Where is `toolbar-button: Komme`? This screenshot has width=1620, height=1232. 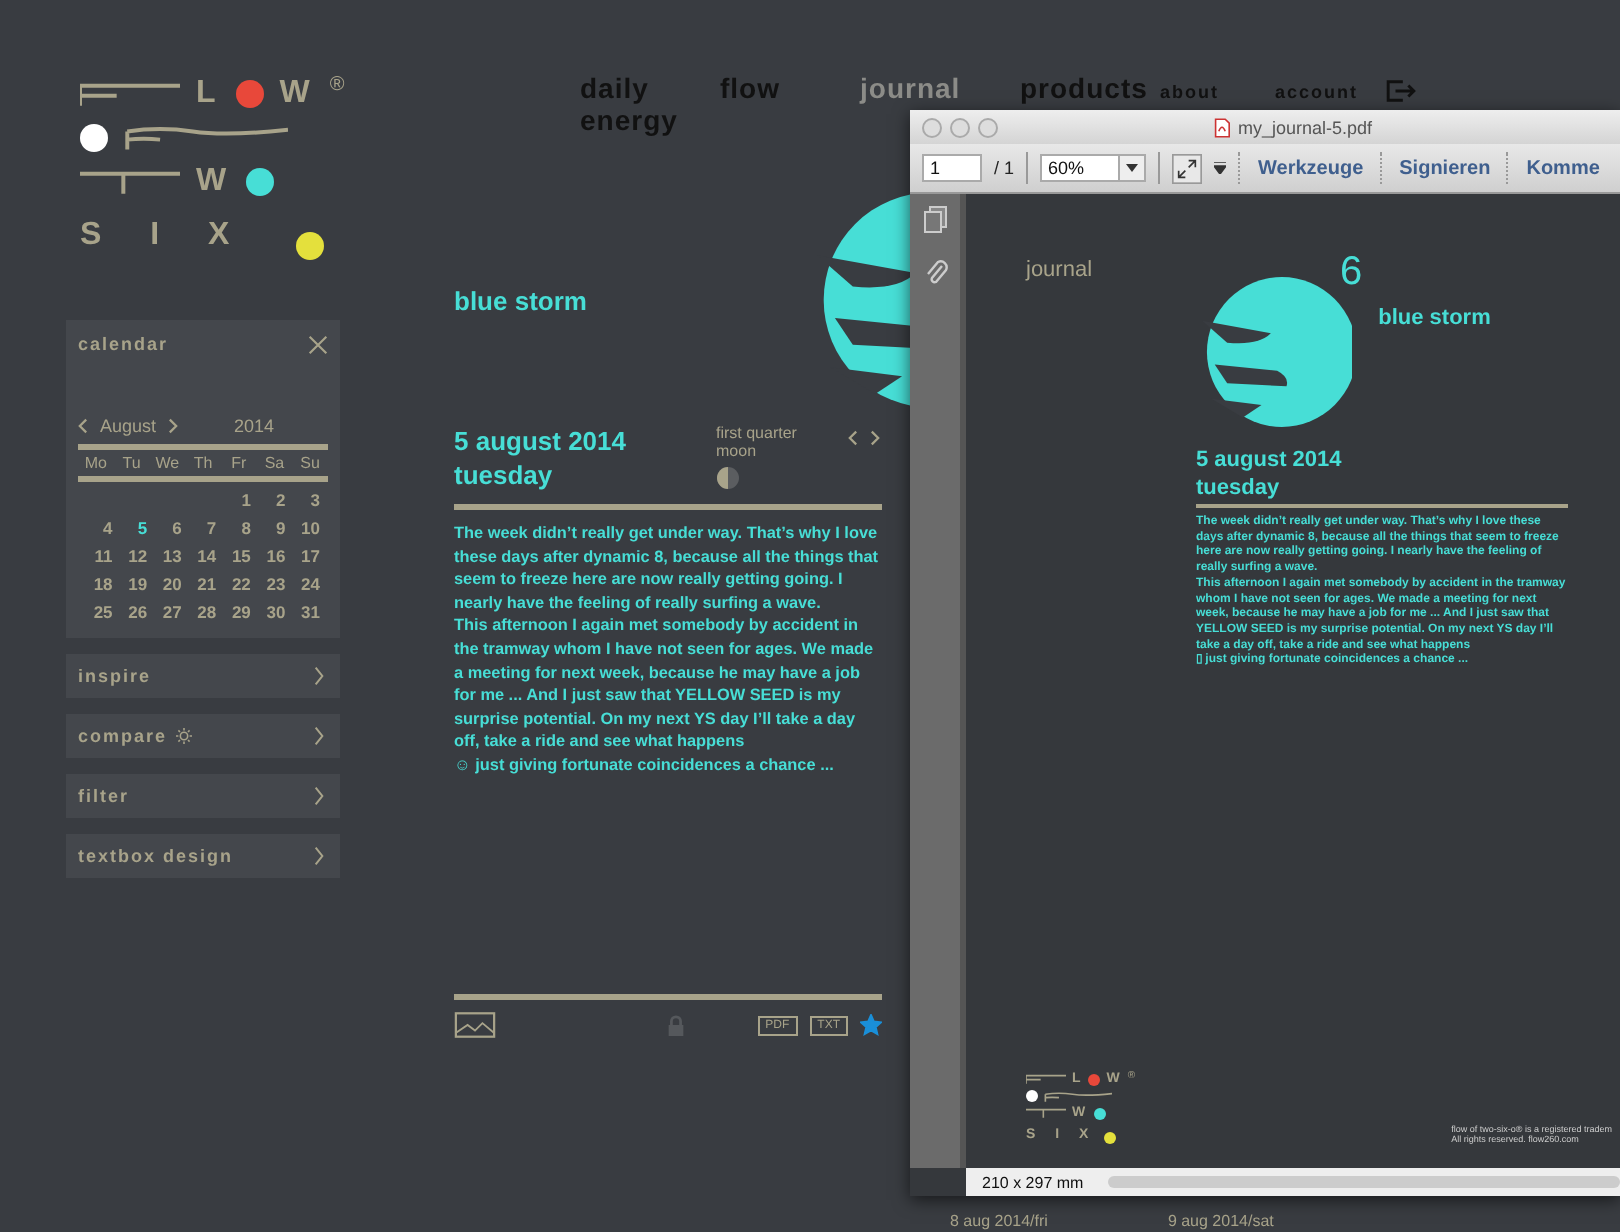 toolbar-button: Komme is located at coordinates (1563, 168).